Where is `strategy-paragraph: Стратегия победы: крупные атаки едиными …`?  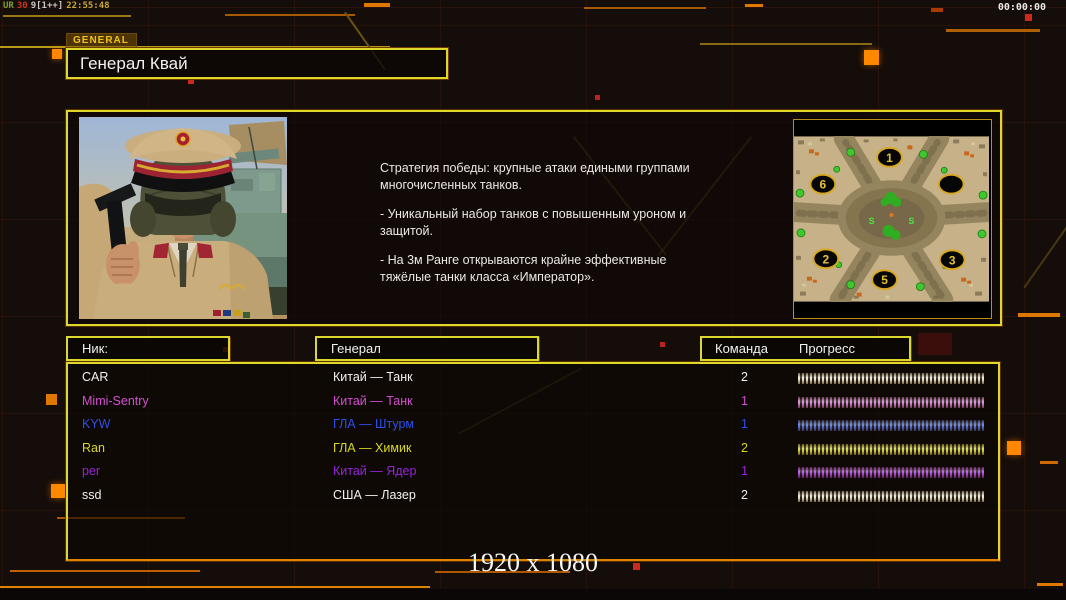
strategy-paragraph: Стратегия победы: крупные атаки едиными … is located at coordinates (535, 176).